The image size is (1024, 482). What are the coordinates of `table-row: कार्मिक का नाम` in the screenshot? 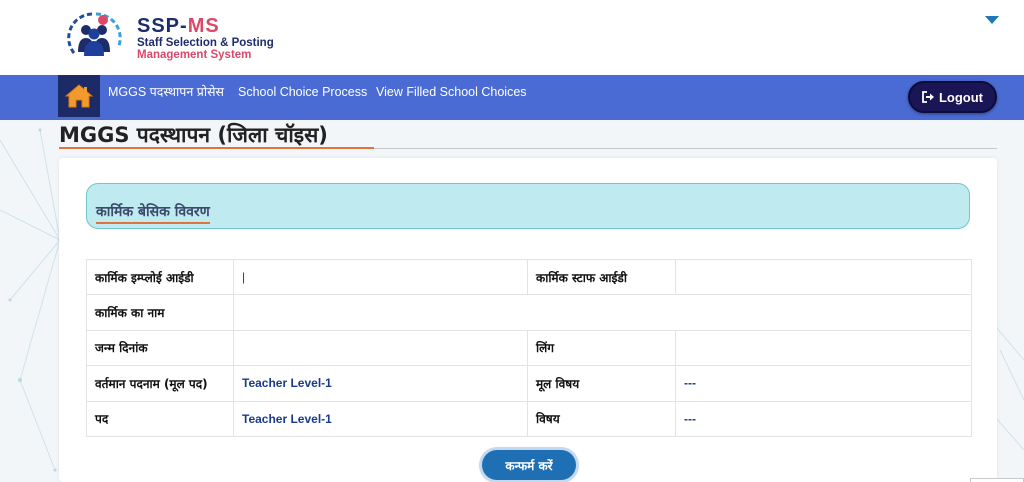 It's located at (529, 312).